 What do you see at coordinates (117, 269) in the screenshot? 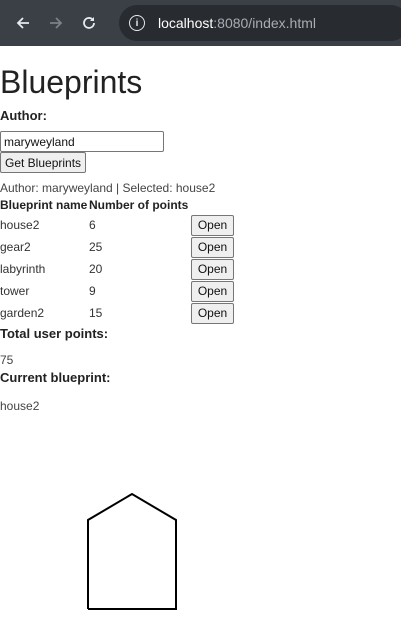
I see `table-row: labyrinth 20 Open` at bounding box center [117, 269].